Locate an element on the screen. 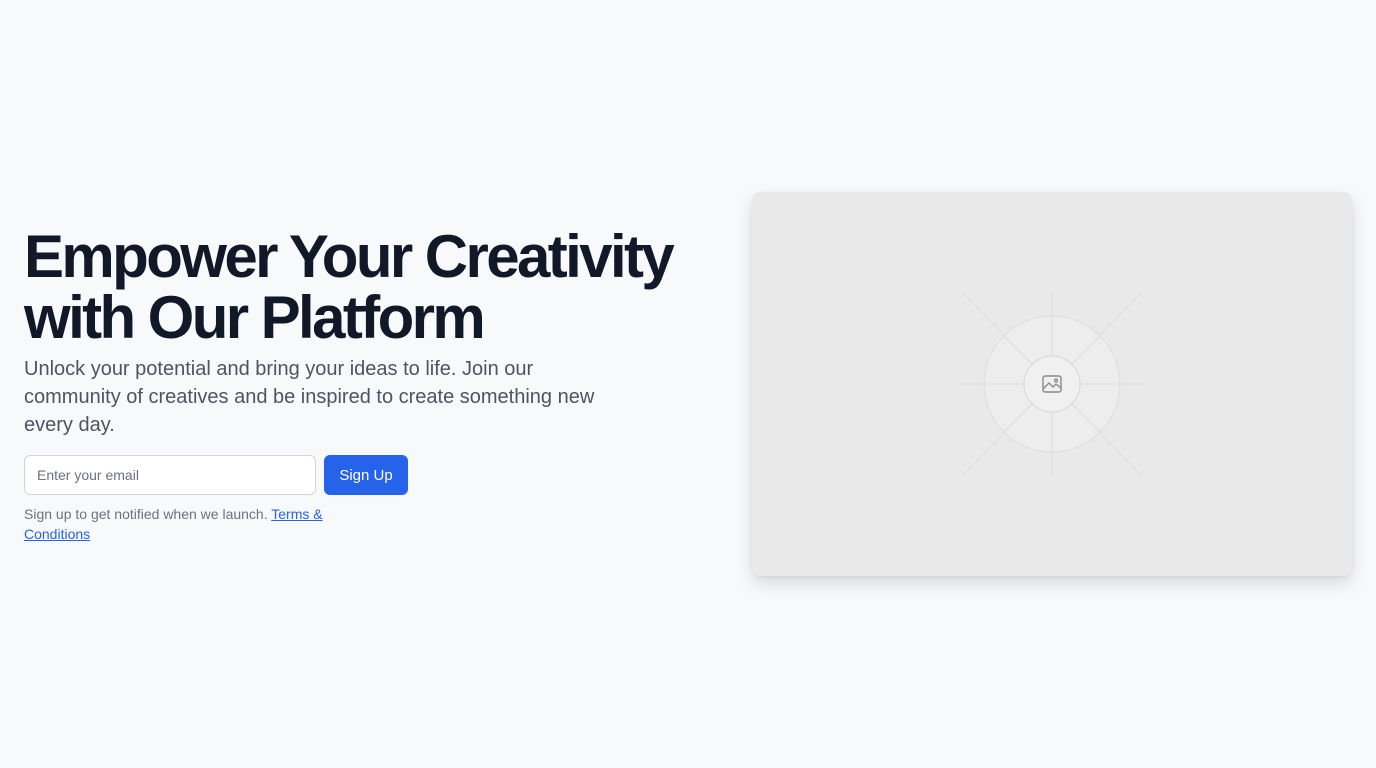 This screenshot has width=1376, height=768. signup-note-text: Sign up to get notified when we launch. is located at coordinates (148, 514).